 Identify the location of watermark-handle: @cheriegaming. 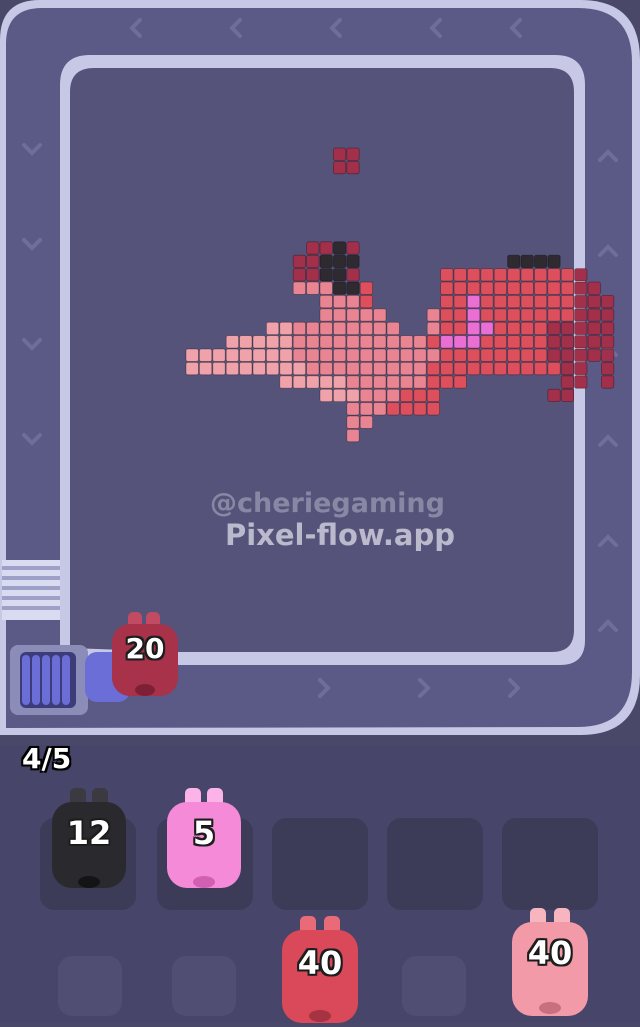
(327, 503).